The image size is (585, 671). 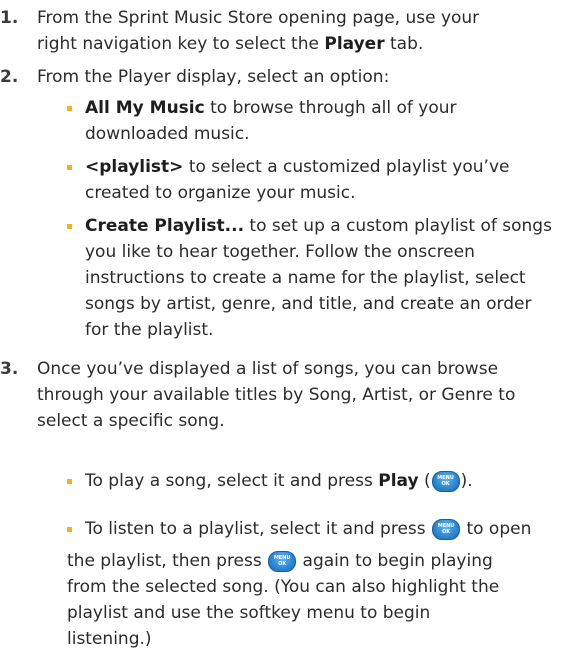 I want to click on step-number: 2., so click(x=9, y=77).